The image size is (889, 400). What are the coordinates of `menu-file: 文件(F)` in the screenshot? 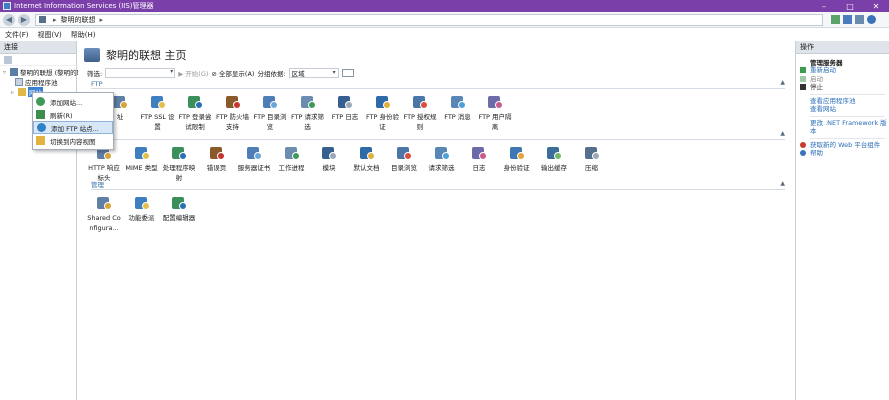 It's located at (17, 35).